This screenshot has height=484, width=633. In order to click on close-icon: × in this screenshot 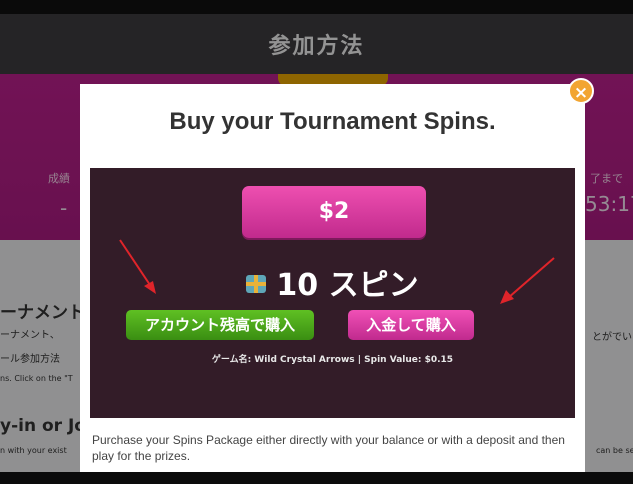, I will do `click(581, 91)`.